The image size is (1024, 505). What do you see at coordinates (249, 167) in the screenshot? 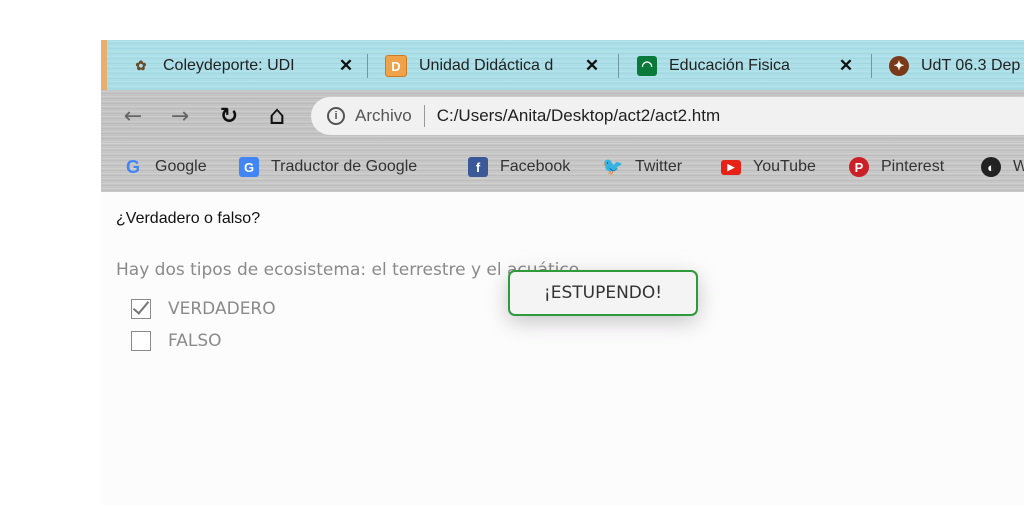
I see `google-translate-icon: G` at bounding box center [249, 167].